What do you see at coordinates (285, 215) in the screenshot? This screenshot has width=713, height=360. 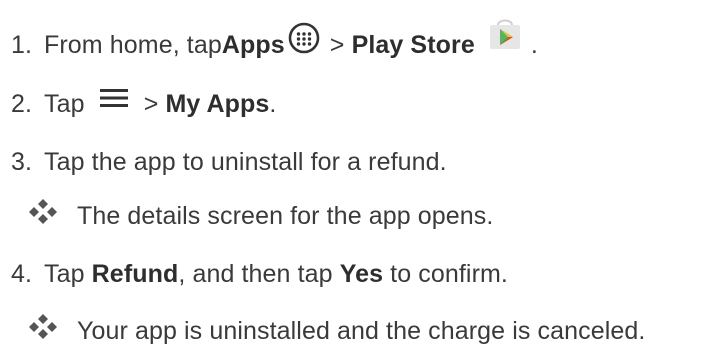 I see `result-text: The details screen for the app opens.` at bounding box center [285, 215].